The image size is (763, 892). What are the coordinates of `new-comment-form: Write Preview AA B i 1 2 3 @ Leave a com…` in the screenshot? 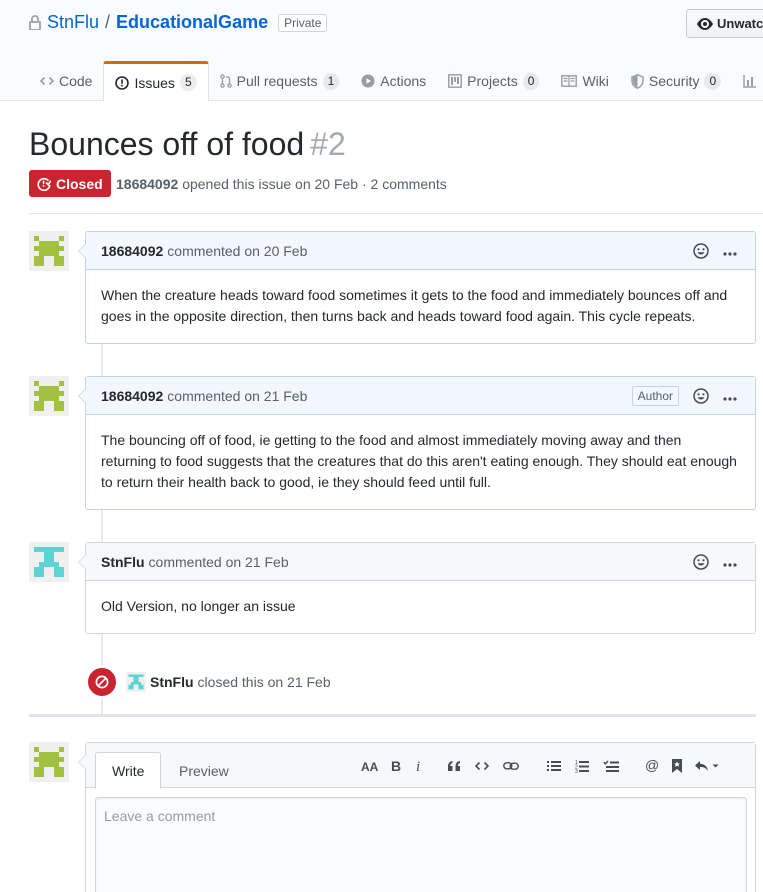 It's located at (417, 817).